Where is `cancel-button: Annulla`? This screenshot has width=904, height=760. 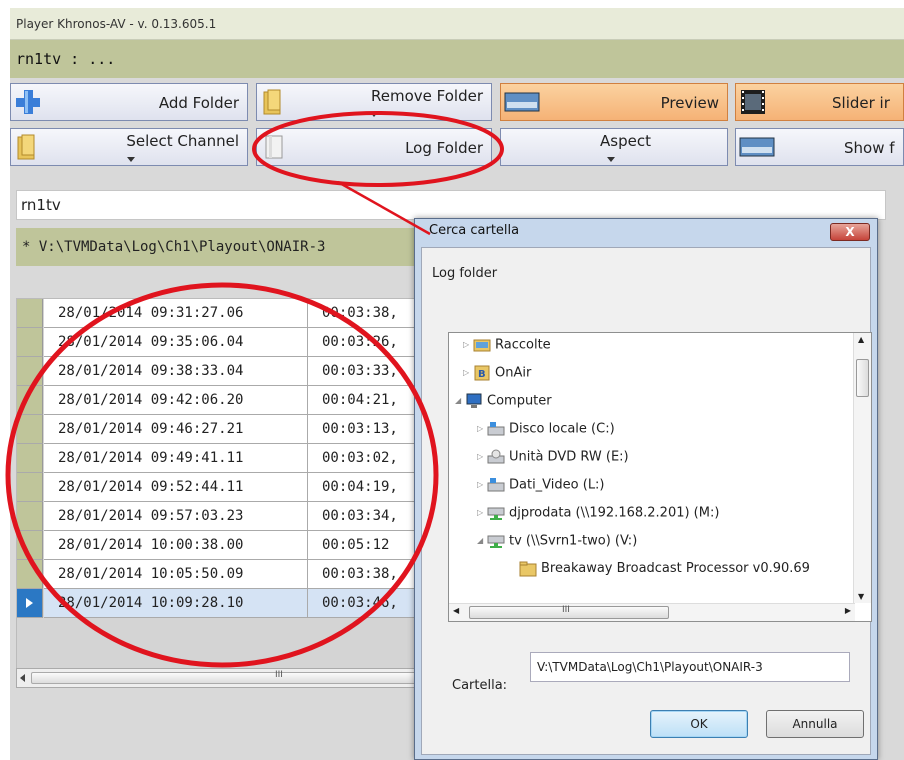
cancel-button: Annulla is located at coordinates (815, 724).